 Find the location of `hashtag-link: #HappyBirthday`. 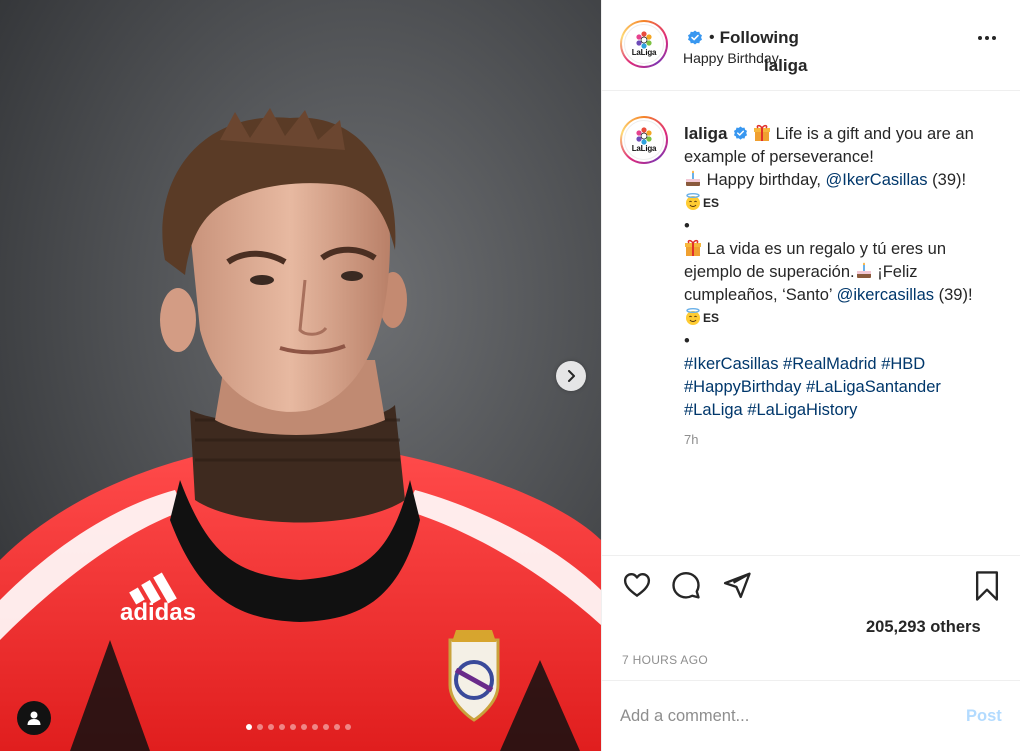

hashtag-link: #HappyBirthday is located at coordinates (742, 387).